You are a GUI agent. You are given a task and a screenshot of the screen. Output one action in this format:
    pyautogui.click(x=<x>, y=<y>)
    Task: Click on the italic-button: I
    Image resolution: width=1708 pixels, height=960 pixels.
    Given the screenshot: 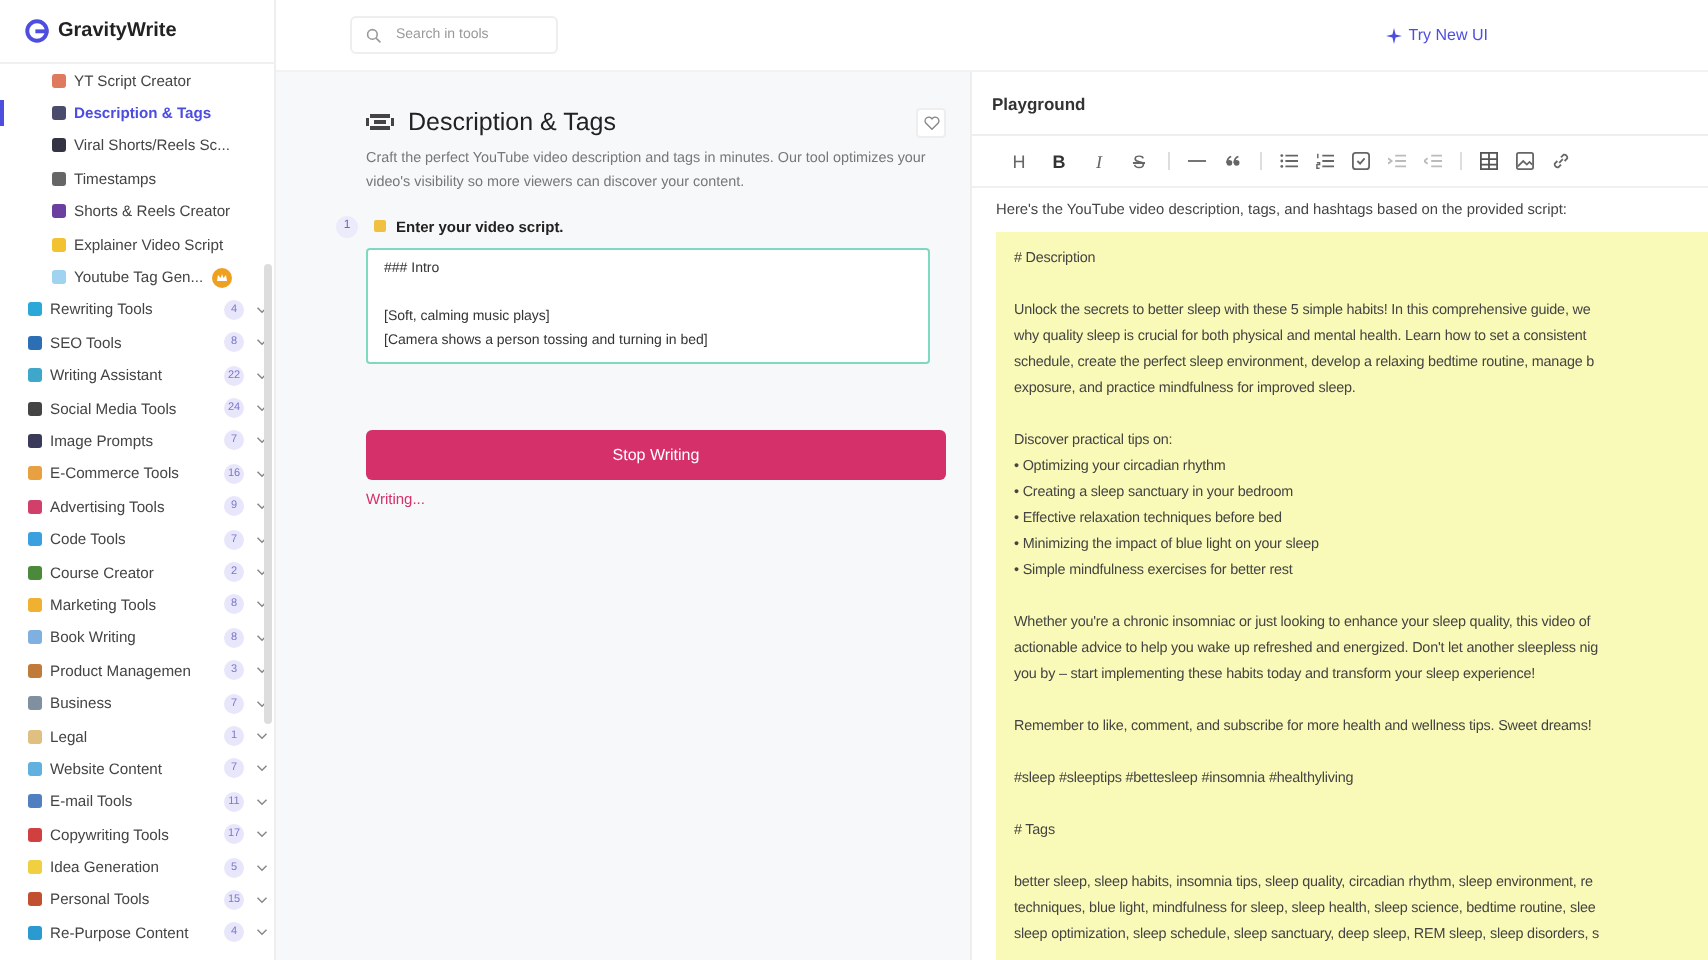 What is the action you would take?
    pyautogui.click(x=1099, y=161)
    